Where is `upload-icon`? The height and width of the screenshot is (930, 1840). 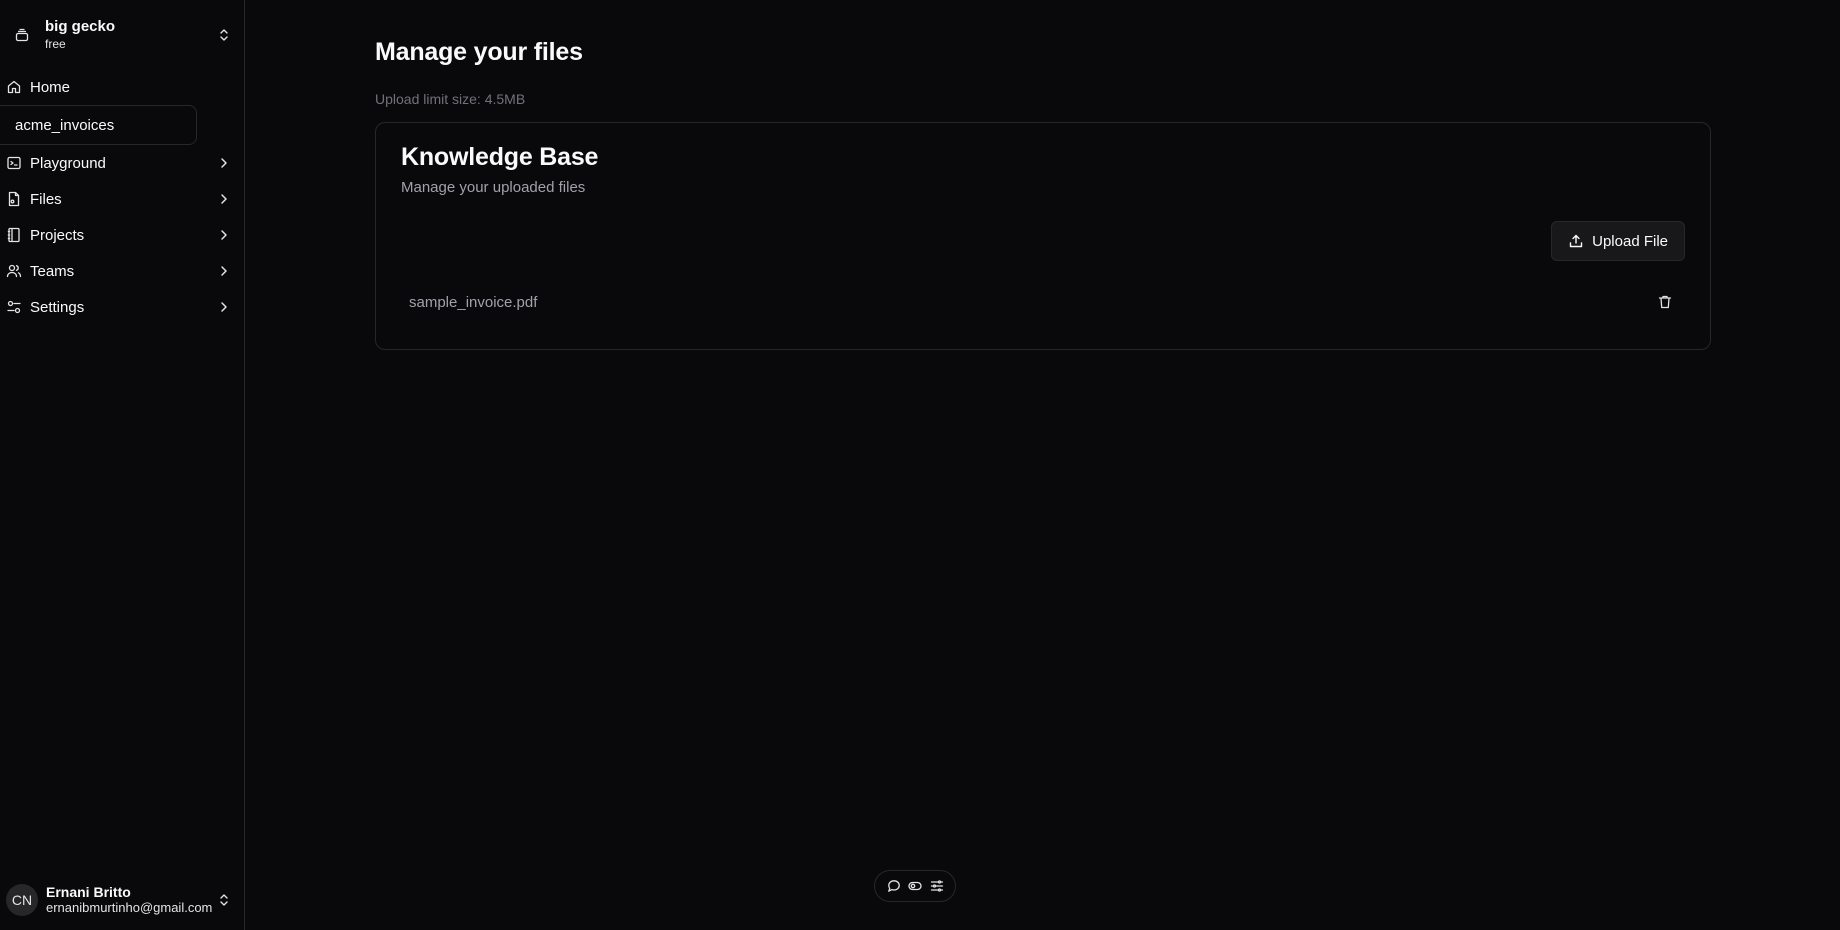 upload-icon is located at coordinates (1576, 241).